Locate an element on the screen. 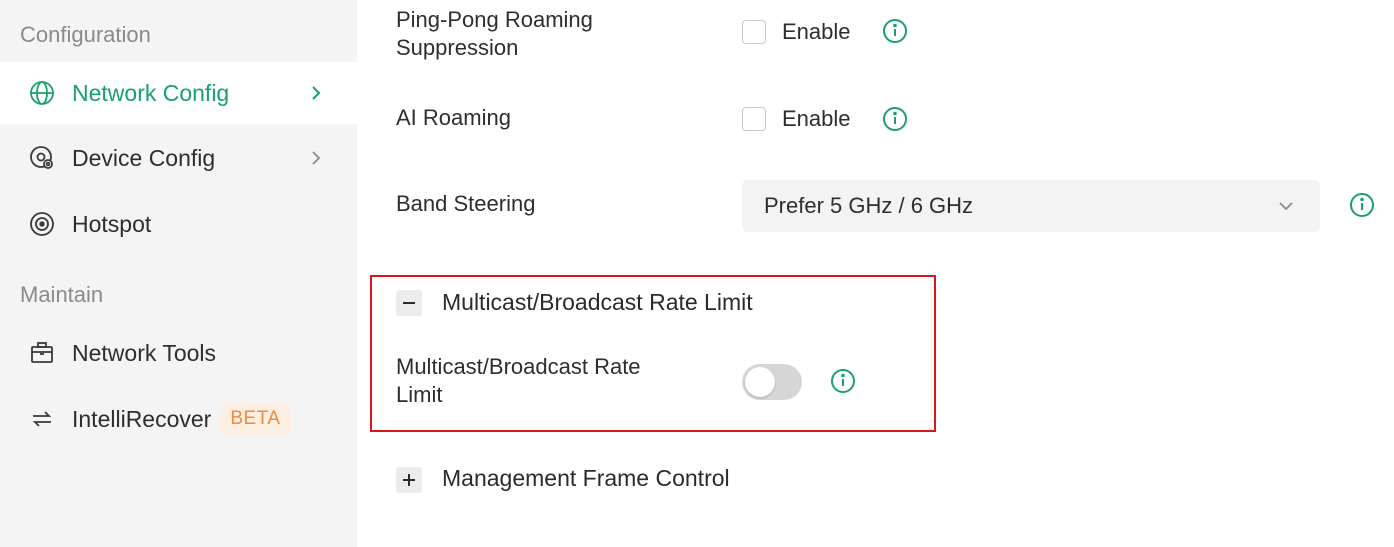 This screenshot has height=547, width=1394. globe-icon is located at coordinates (42, 93).